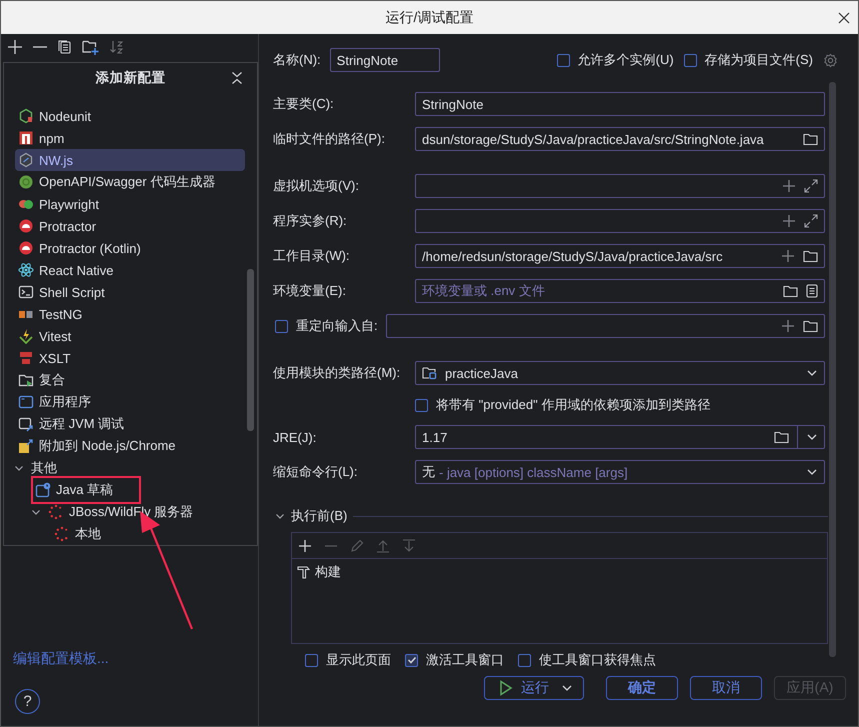 Image resolution: width=859 pixels, height=727 pixels. I want to click on field-label: 临时文件的路径(P):, so click(329, 139).